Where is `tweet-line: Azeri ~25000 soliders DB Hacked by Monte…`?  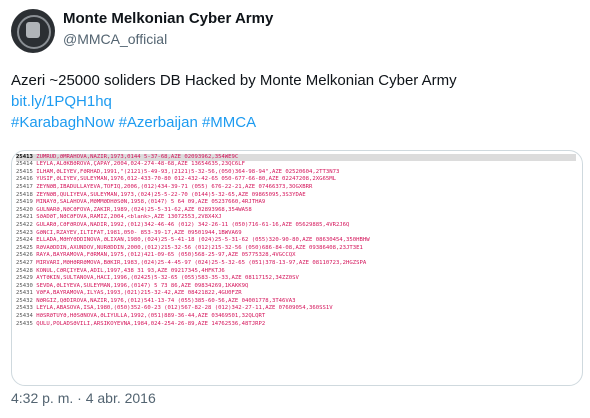 tweet-line: Azeri ~25000 soliders DB Hacked by Monte… is located at coordinates (234, 80).